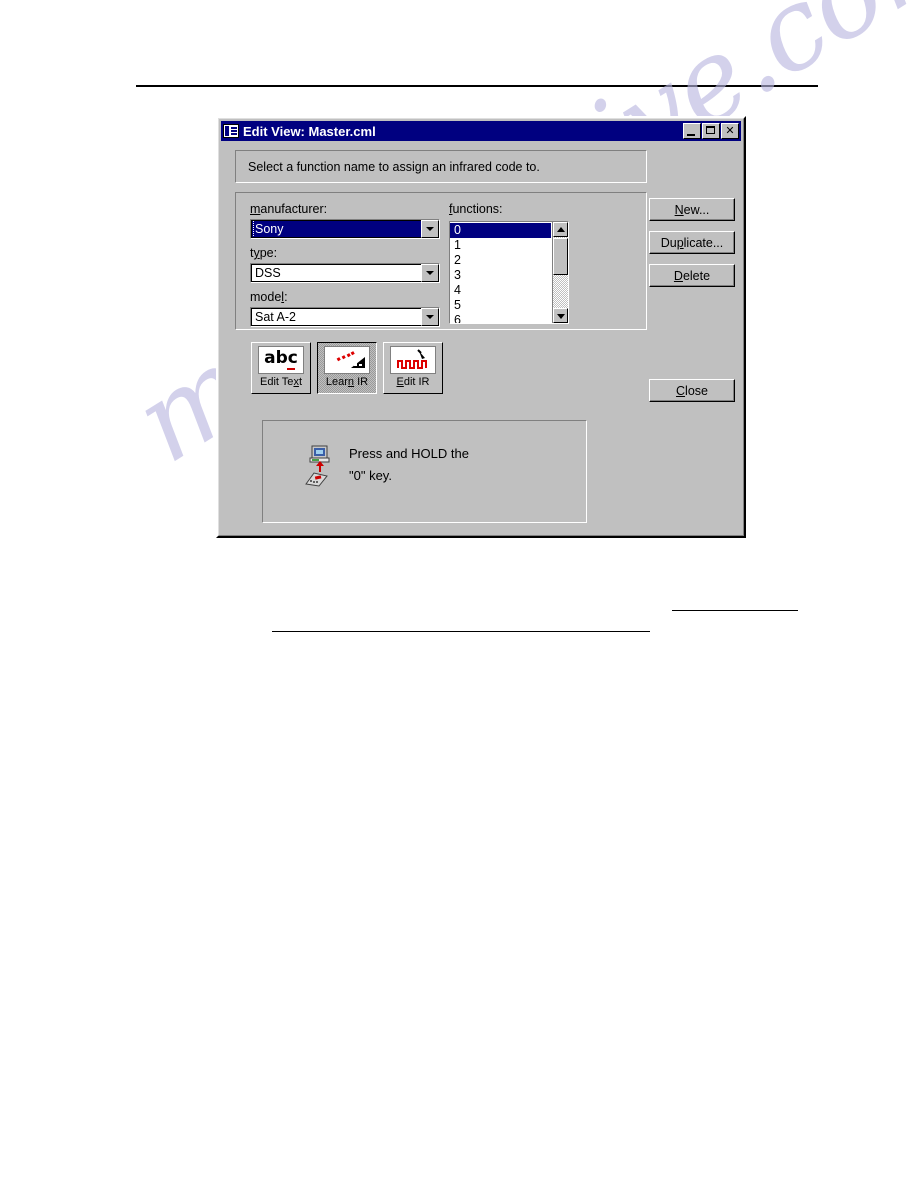 Image resolution: width=918 pixels, height=1188 pixels. I want to click on functions-listbox: 0 1 2 3 4 5 6 7 8 9 Channel - Channel +, so click(509, 272).